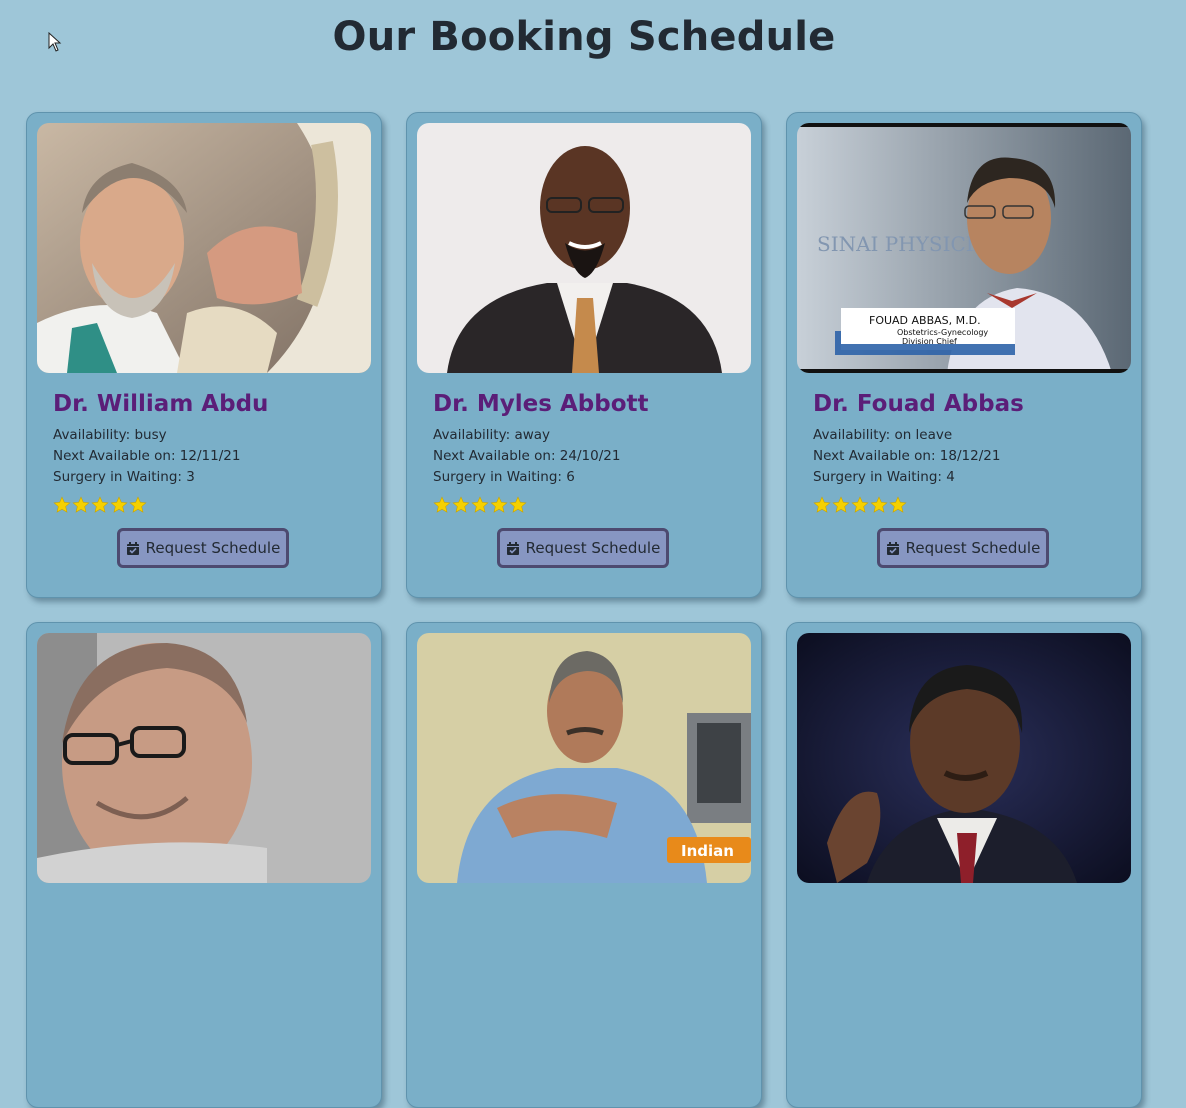 This screenshot has width=1186, height=1108. I want to click on banner-text: SINAI PHYSICIA, so click(903, 244).